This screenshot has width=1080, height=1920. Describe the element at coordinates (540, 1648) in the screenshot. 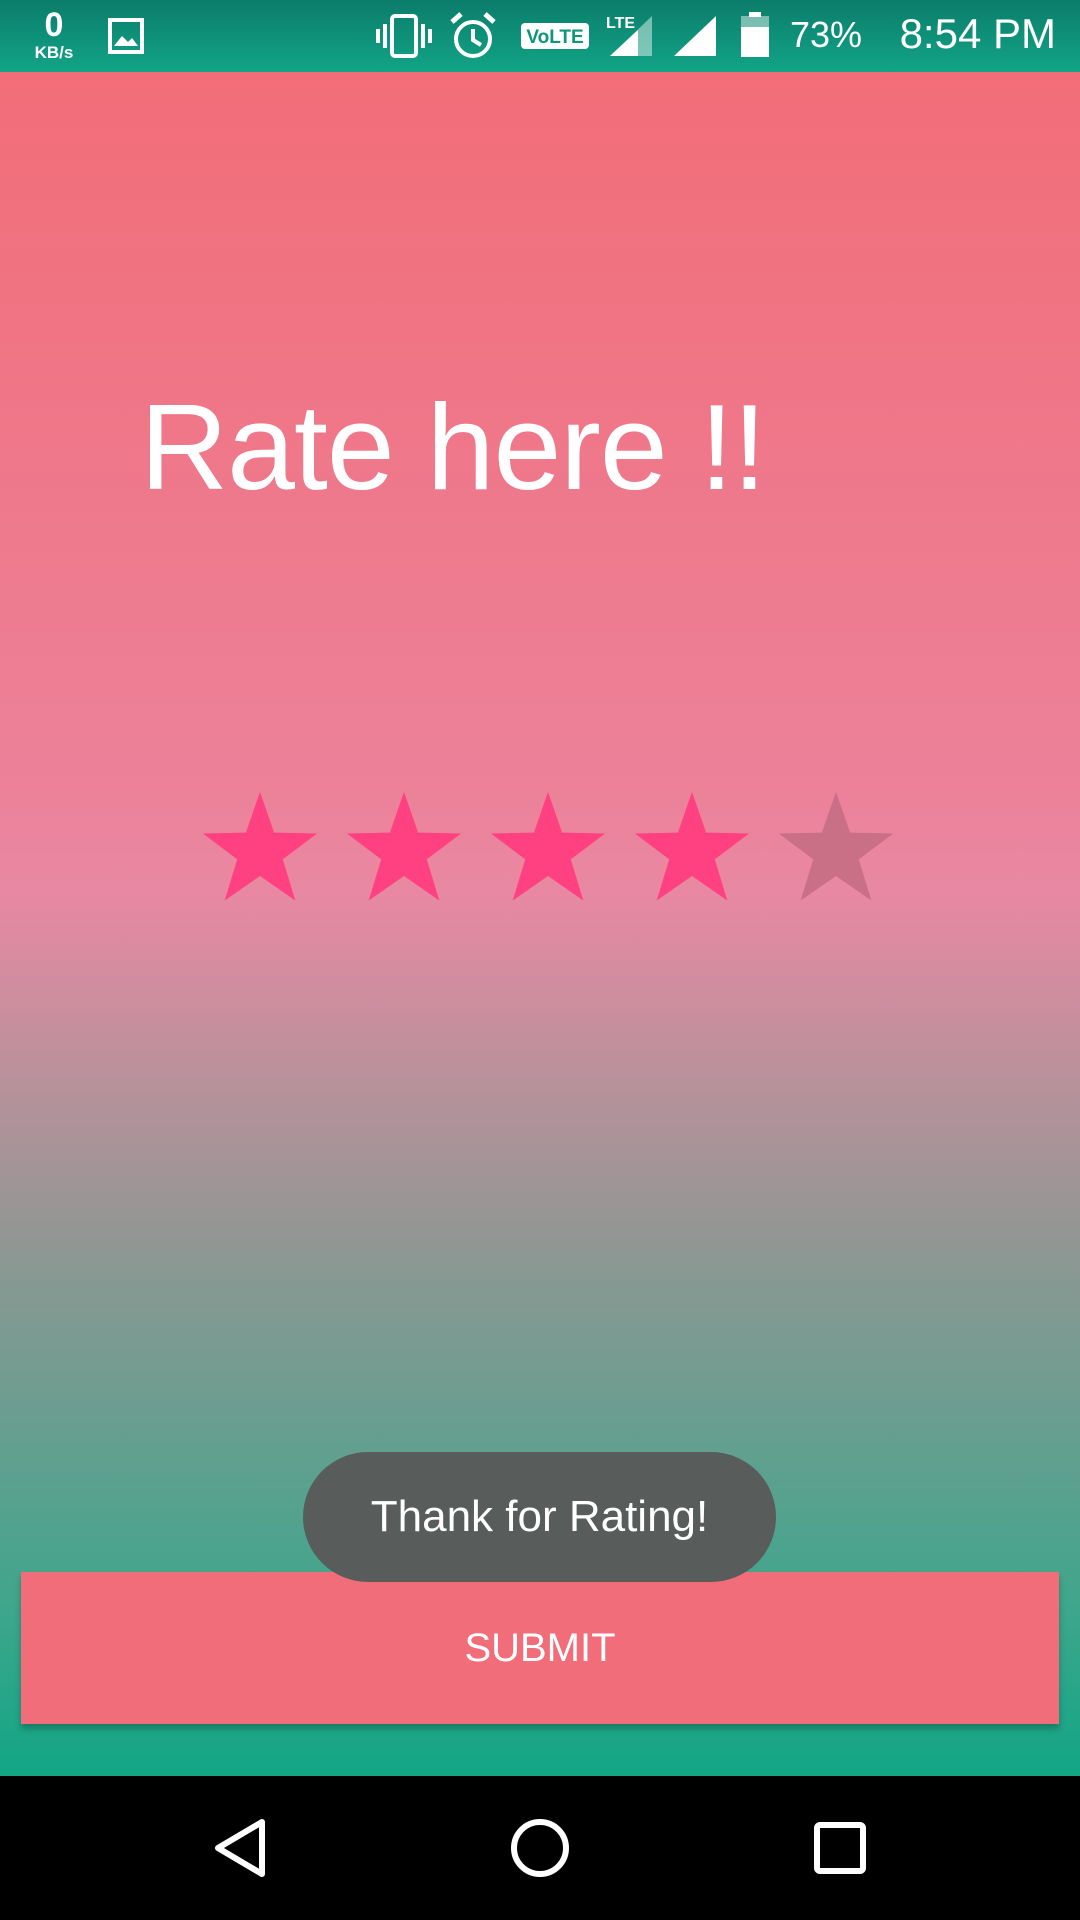

I see `submit-button: SUBMIT` at that location.